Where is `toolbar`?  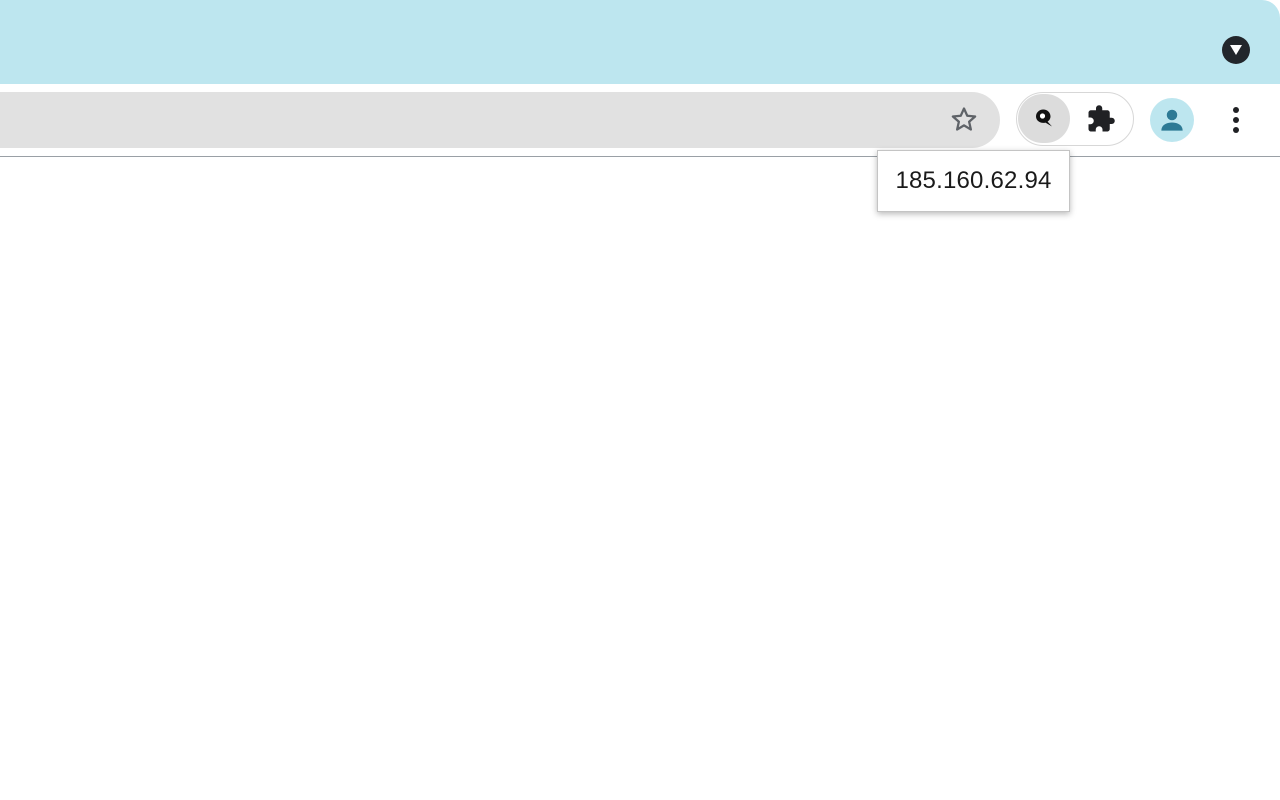 toolbar is located at coordinates (640, 120).